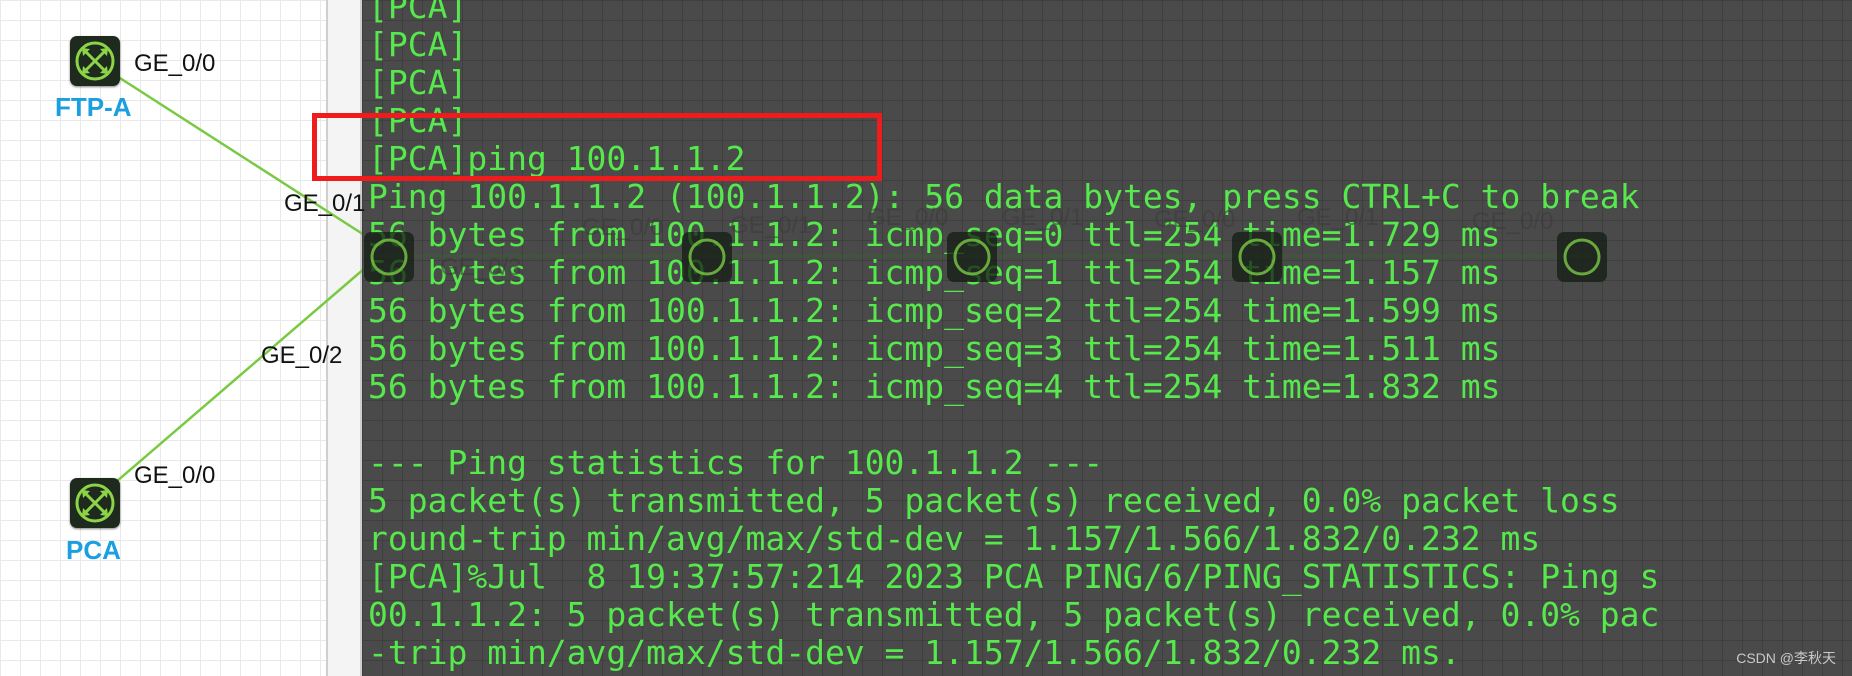 The width and height of the screenshot is (1852, 676). Describe the element at coordinates (1786, 658) in the screenshot. I see `watermark: CSDN @李秋天` at that location.